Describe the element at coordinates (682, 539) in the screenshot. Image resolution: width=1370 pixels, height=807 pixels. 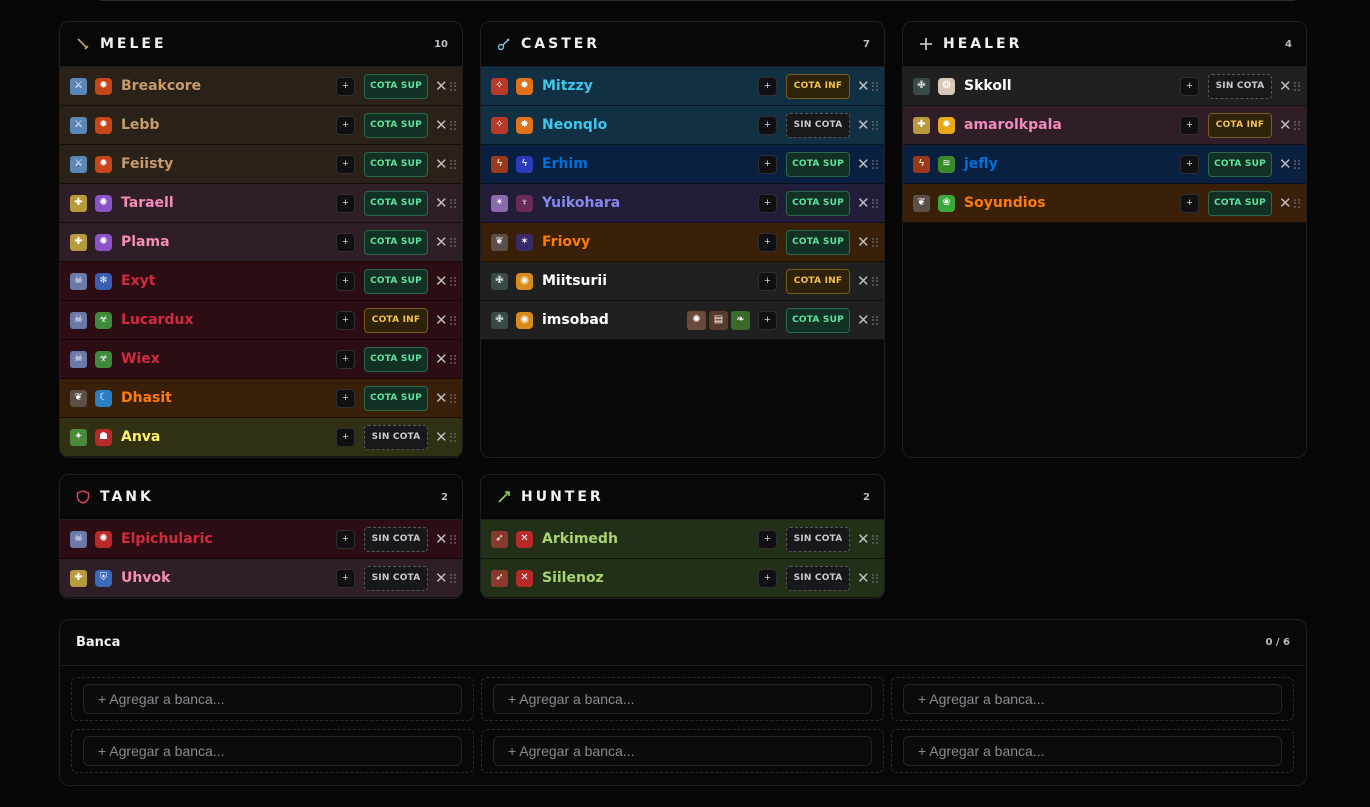
I see `player-row: ➶ ✕ Arkimedh + SIN COTA ✕` at that location.